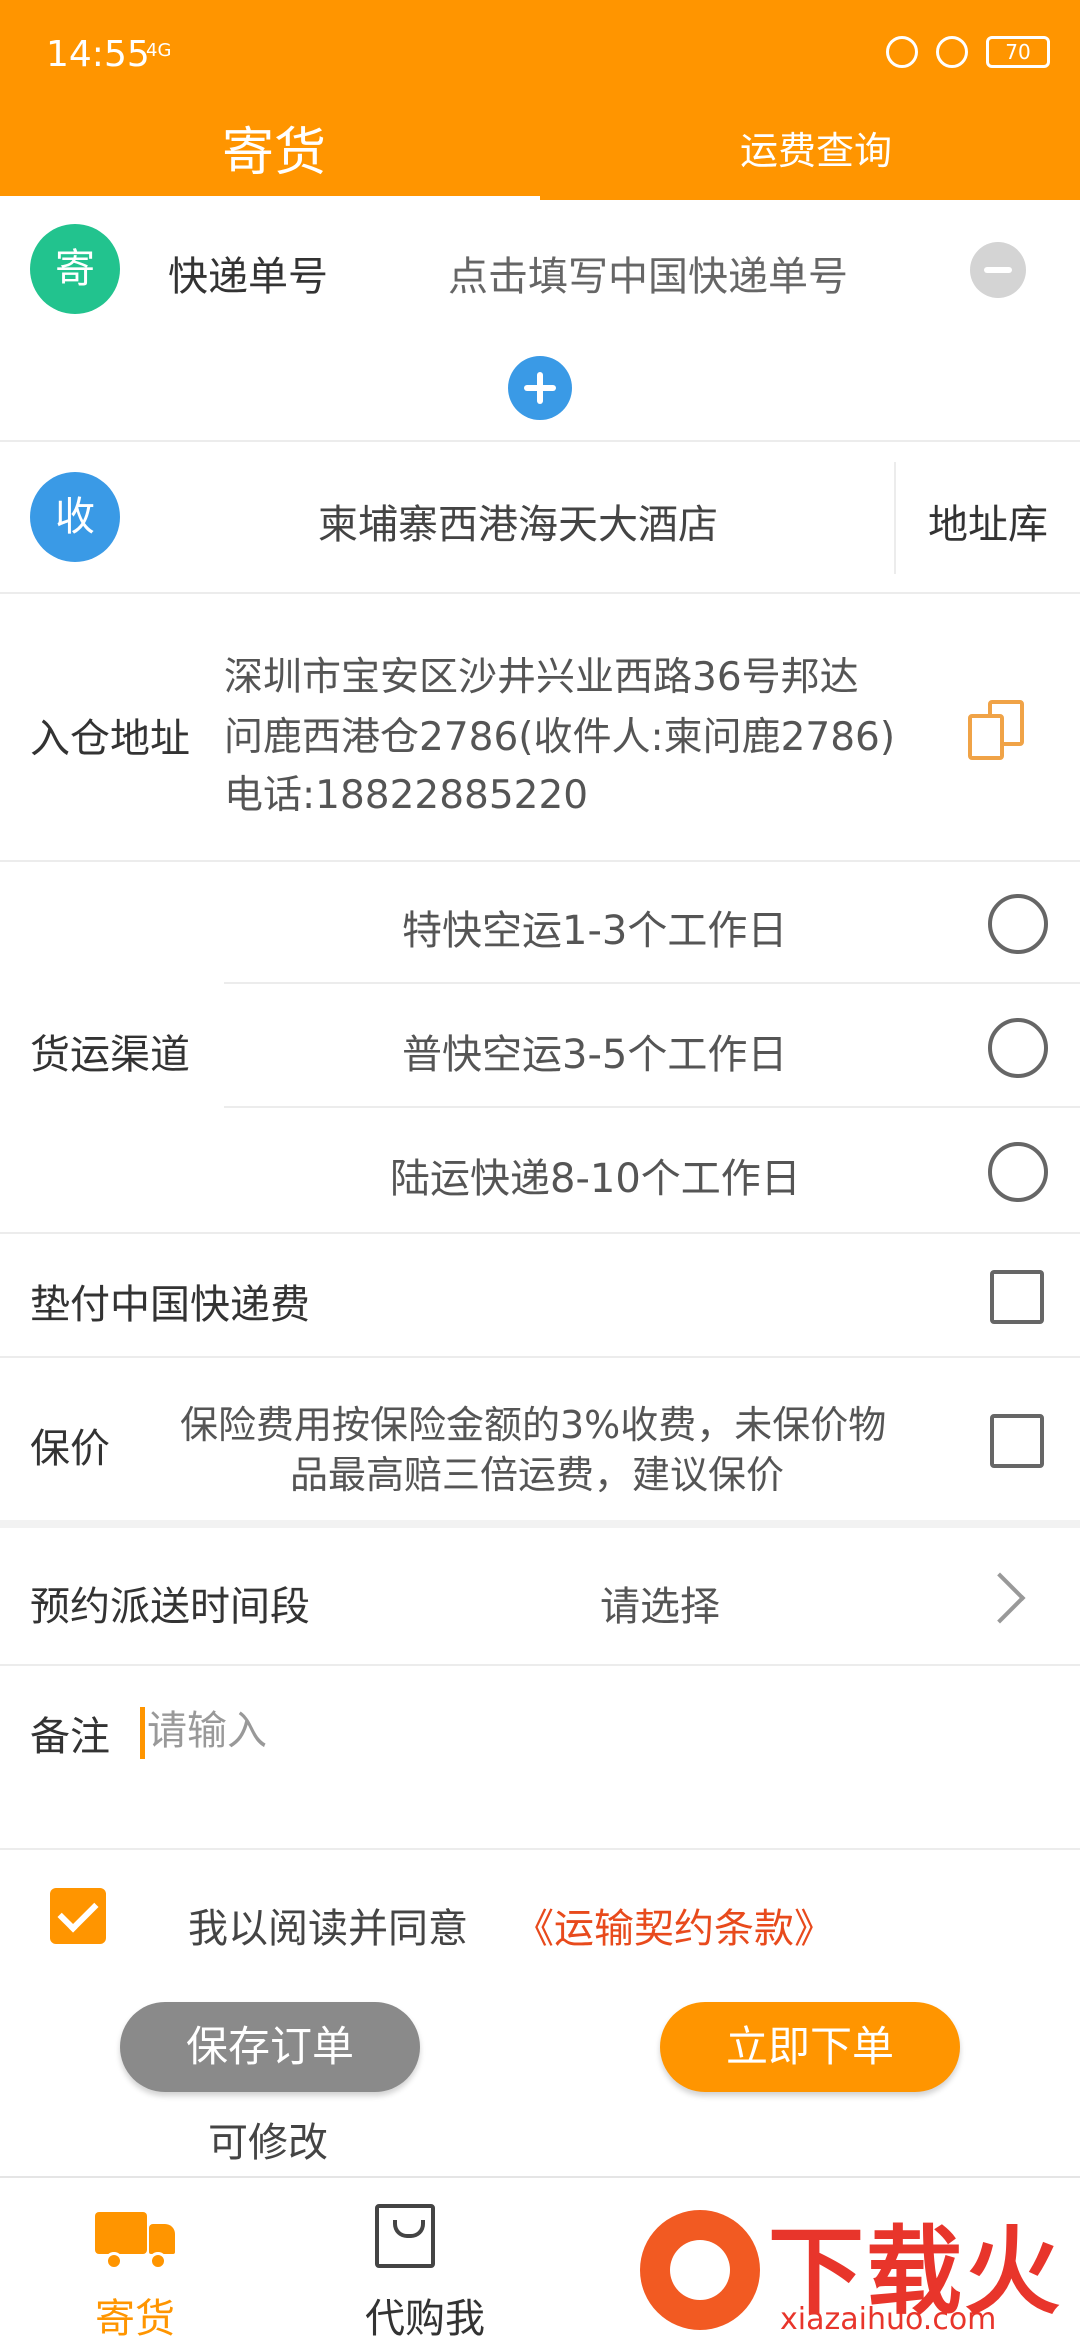  Describe the element at coordinates (135, 2318) in the screenshot. I see `nav-send-label: 寄货` at that location.